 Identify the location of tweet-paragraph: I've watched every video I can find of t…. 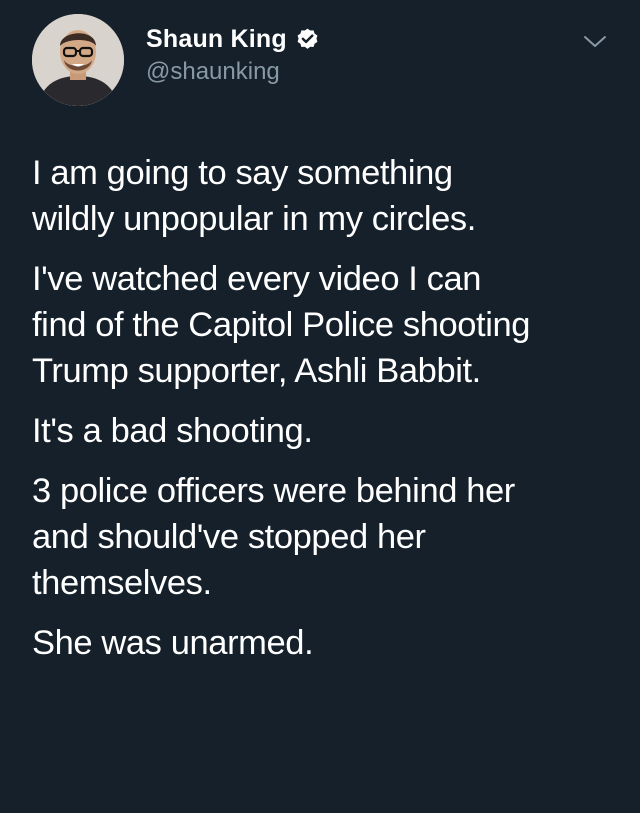
(281, 325).